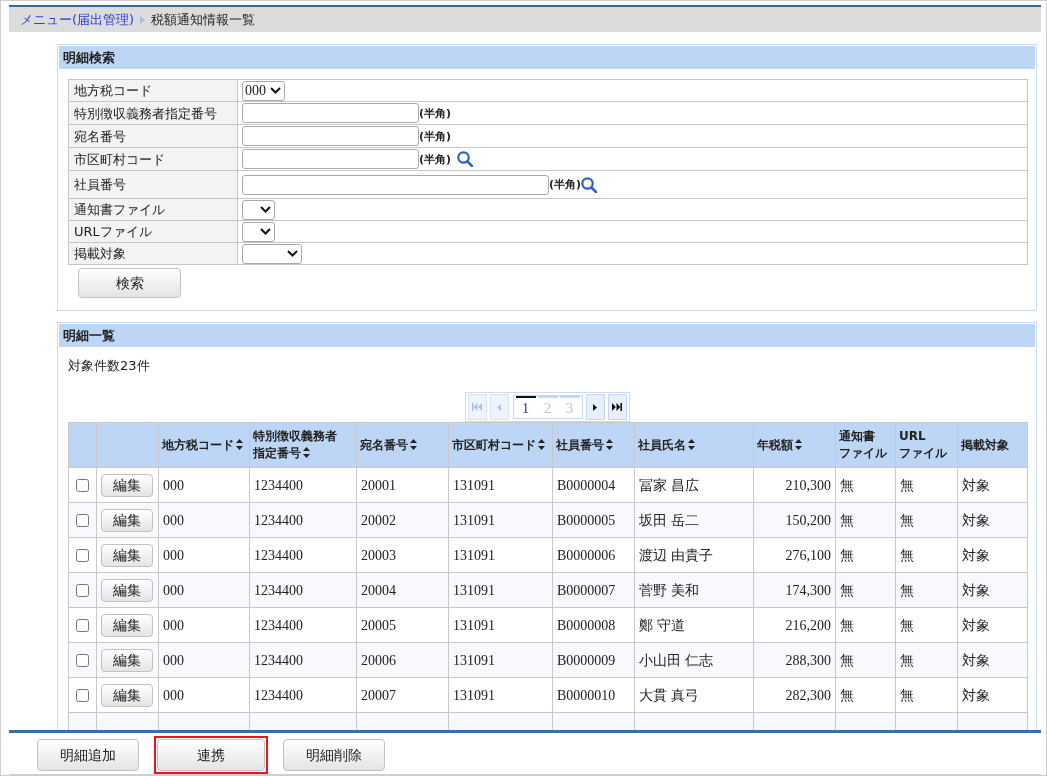 Image resolution: width=1047 pixels, height=776 pixels. I want to click on footer-button: 連携, so click(211, 755).